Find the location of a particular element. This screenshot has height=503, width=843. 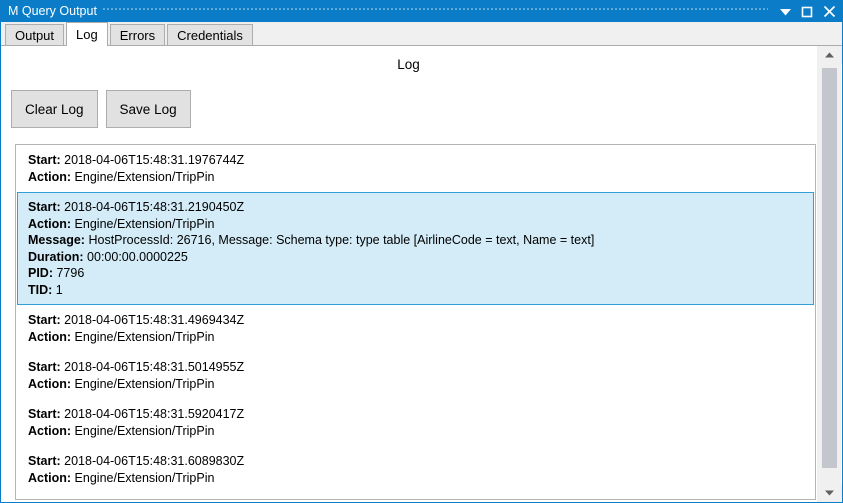

log-field-label: TID: is located at coordinates (40, 289).